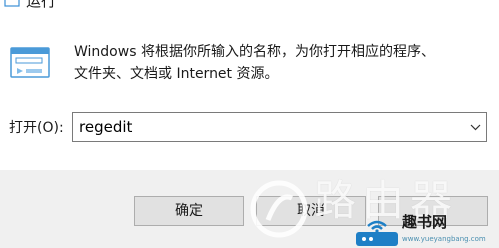 The image size is (499, 248). What do you see at coordinates (249, 7) in the screenshot?
I see `title-bar: 运行` at bounding box center [249, 7].